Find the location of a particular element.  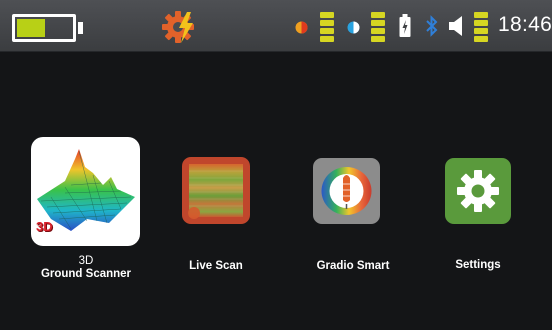

app-label-3d-line2: Ground Scanner is located at coordinates (86, 274).